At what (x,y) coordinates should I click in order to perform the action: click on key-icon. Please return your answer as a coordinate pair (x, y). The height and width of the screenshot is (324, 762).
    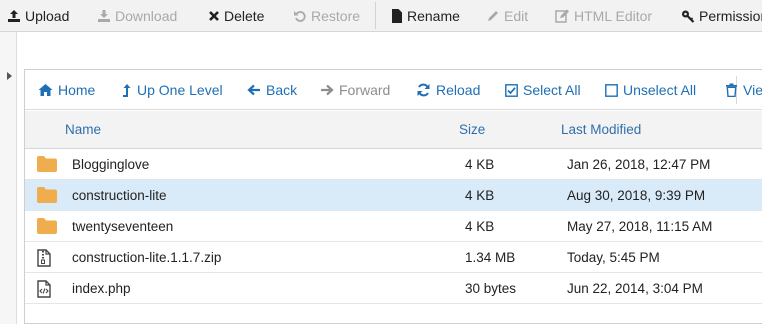
    Looking at the image, I should click on (688, 16).